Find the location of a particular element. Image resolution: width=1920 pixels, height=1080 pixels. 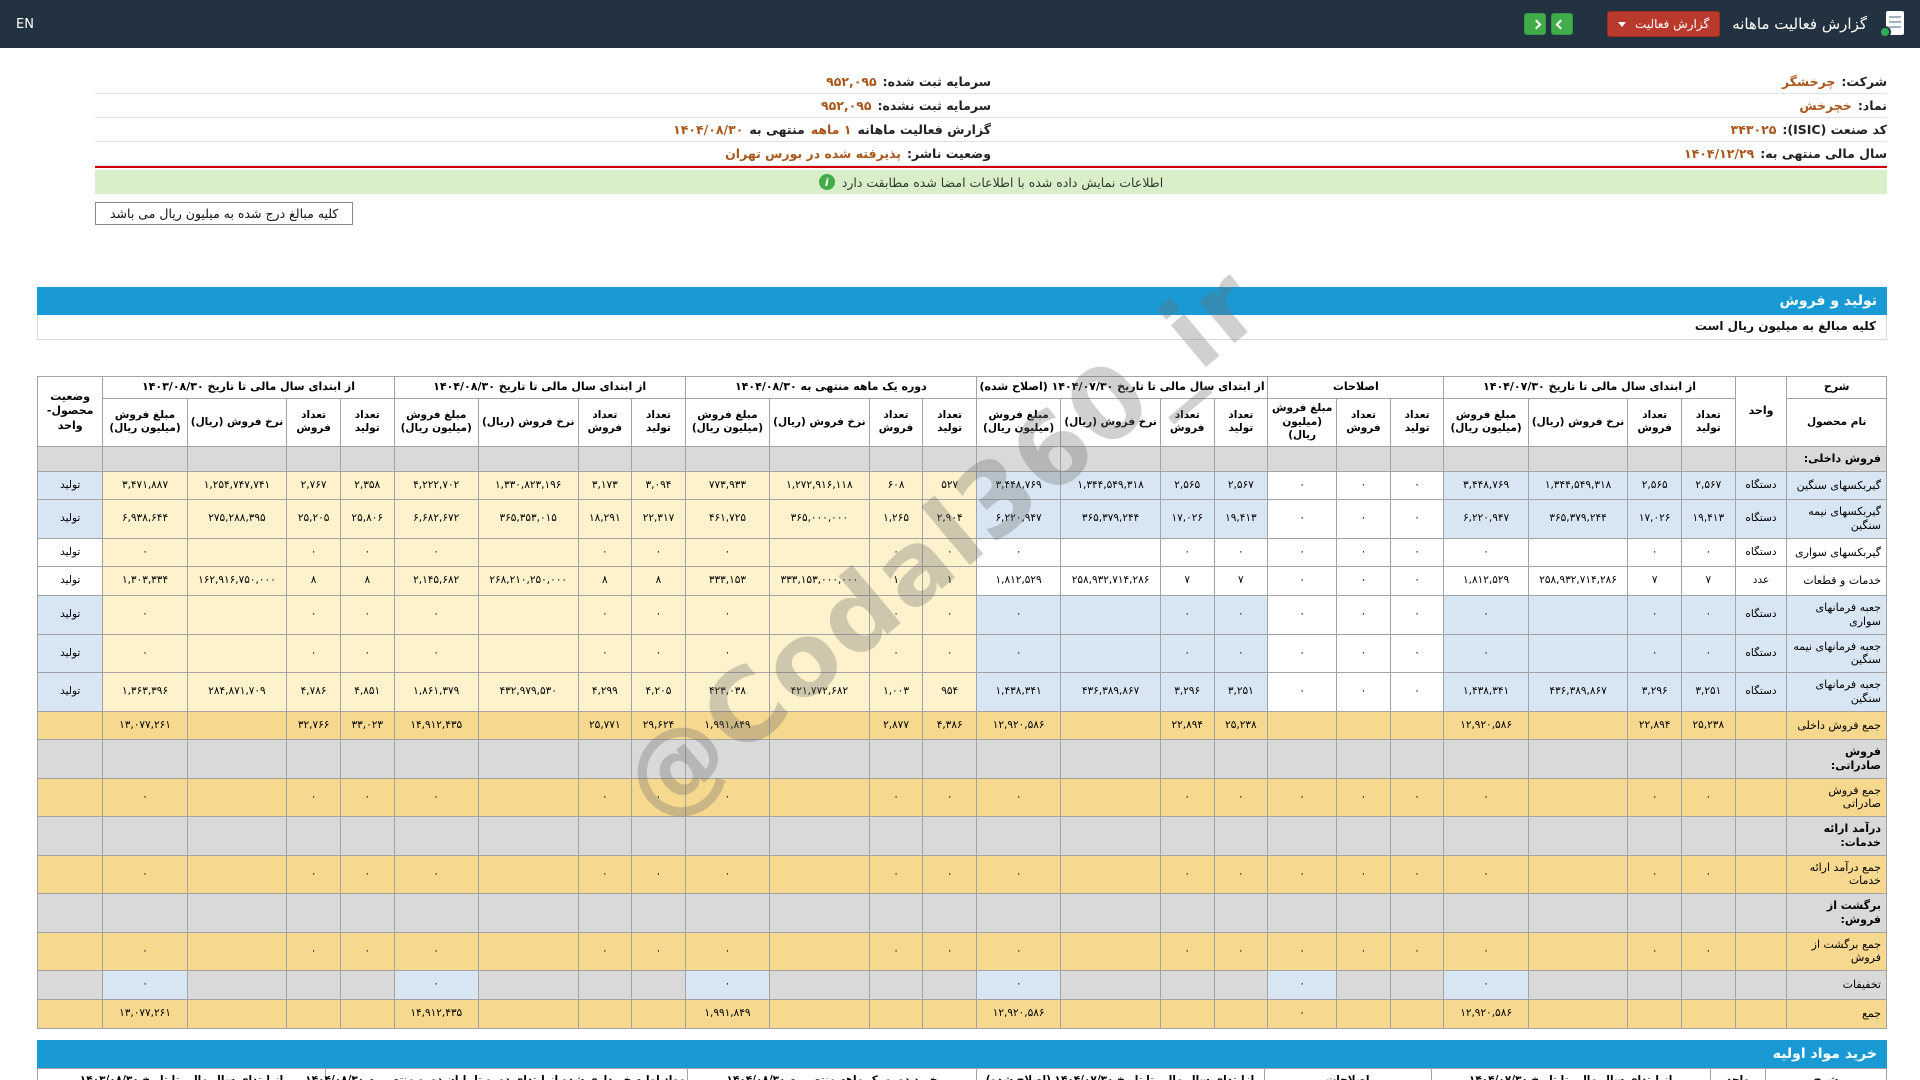

value-cell: ۱۷,۰۲۶ is located at coordinates (1654, 519).